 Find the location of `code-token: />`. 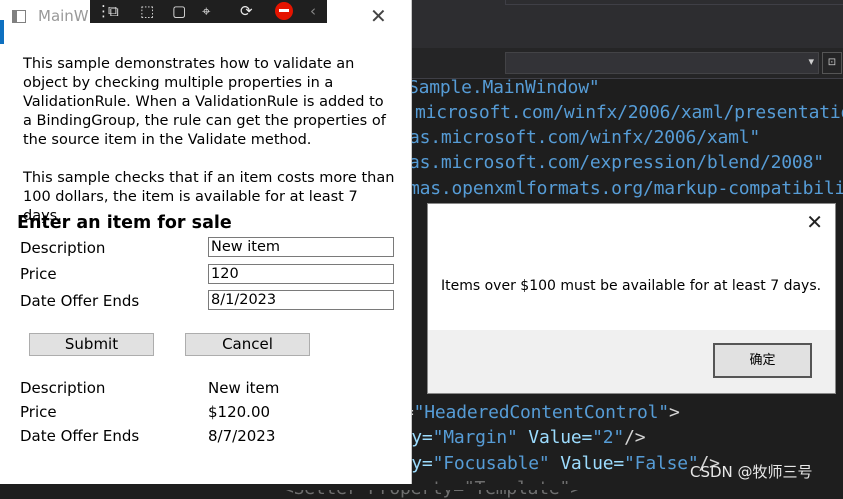

code-token: /> is located at coordinates (635, 437).